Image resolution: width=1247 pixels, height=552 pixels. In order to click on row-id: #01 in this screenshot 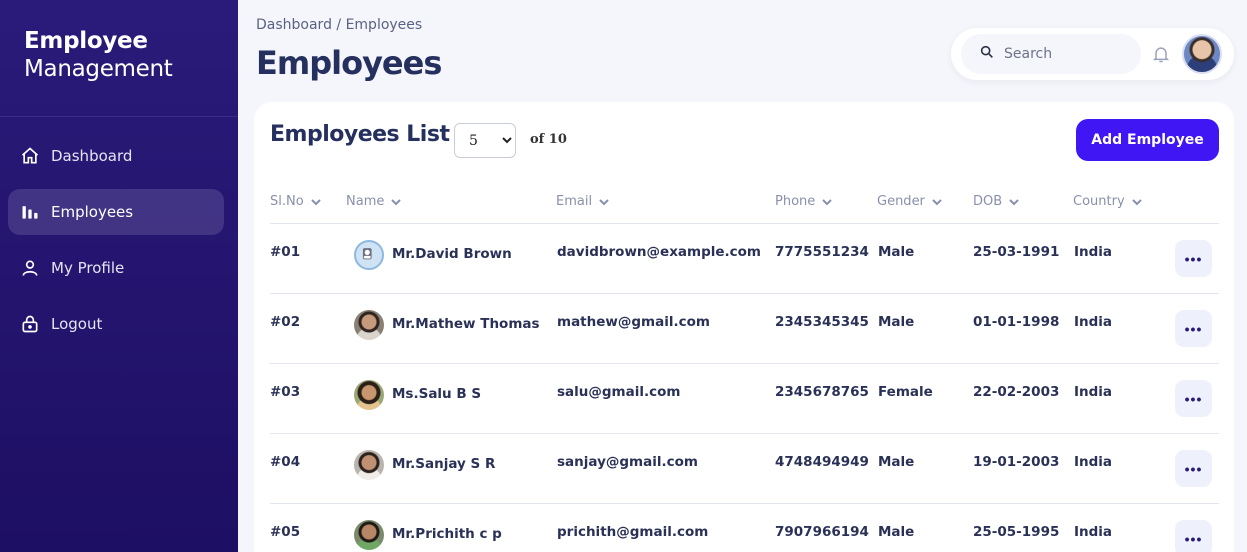, I will do `click(285, 252)`.